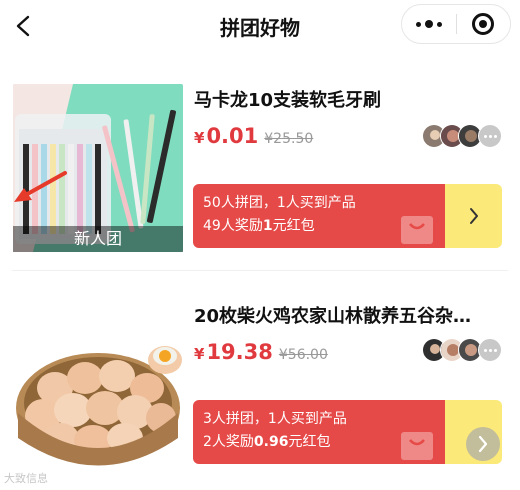 The width and height of the screenshot is (520, 490). I want to click on price-row: ¥ 19.38 ¥56.00, so click(261, 352).